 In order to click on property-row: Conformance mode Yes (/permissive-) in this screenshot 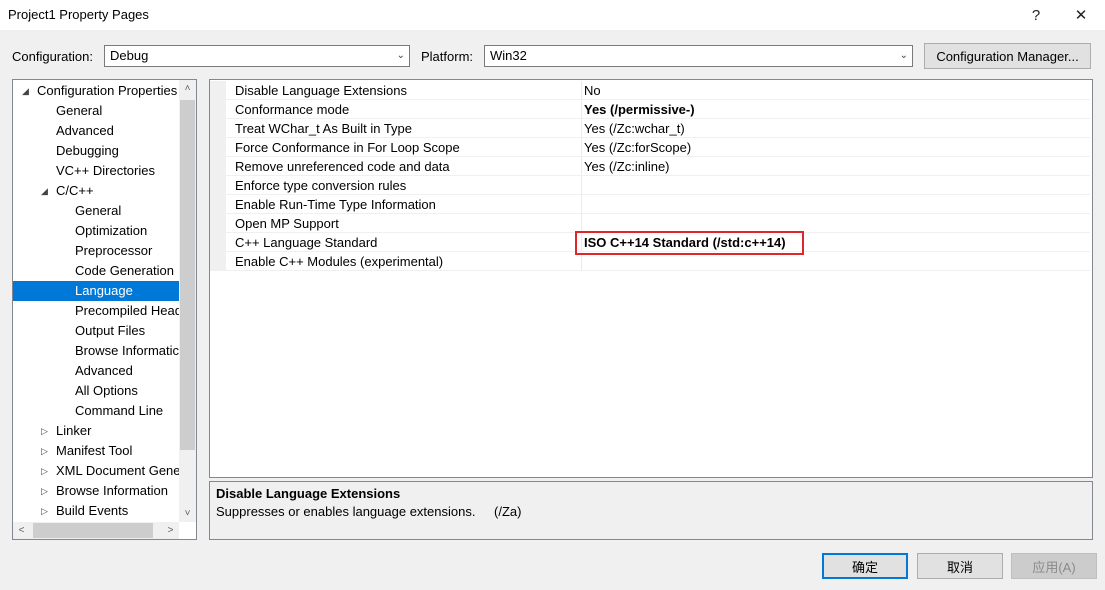, I will do `click(650, 109)`.